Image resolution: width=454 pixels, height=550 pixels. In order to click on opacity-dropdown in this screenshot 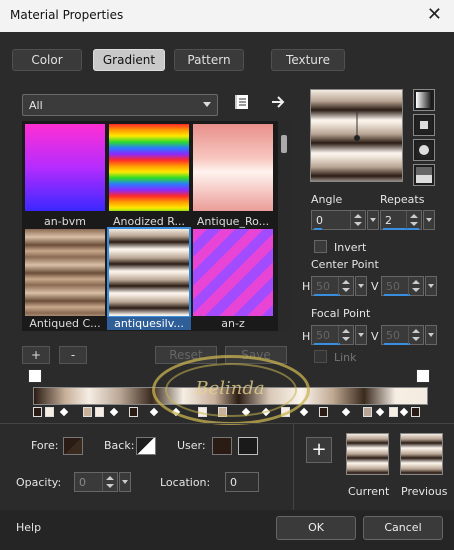, I will do `click(125, 482)`.